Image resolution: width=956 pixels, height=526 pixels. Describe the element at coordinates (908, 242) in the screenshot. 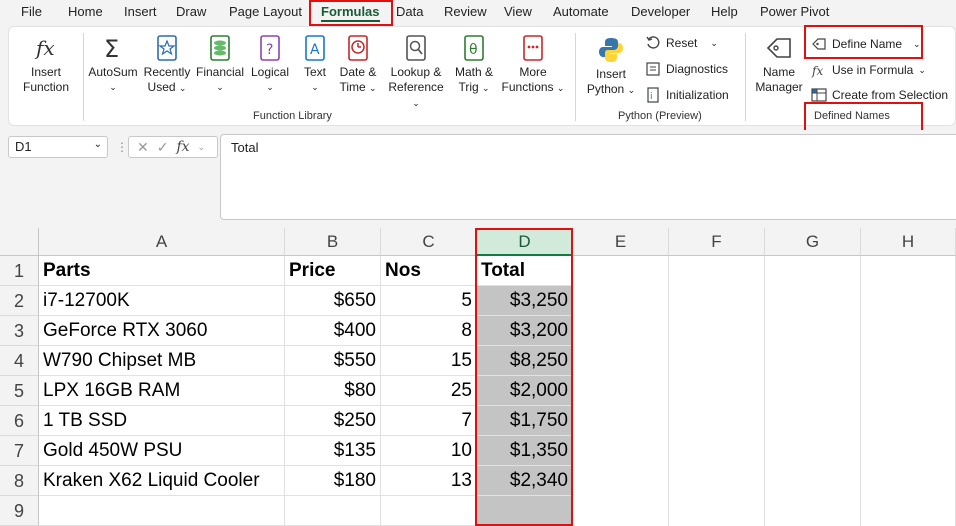

I see `column-header-h: H` at that location.